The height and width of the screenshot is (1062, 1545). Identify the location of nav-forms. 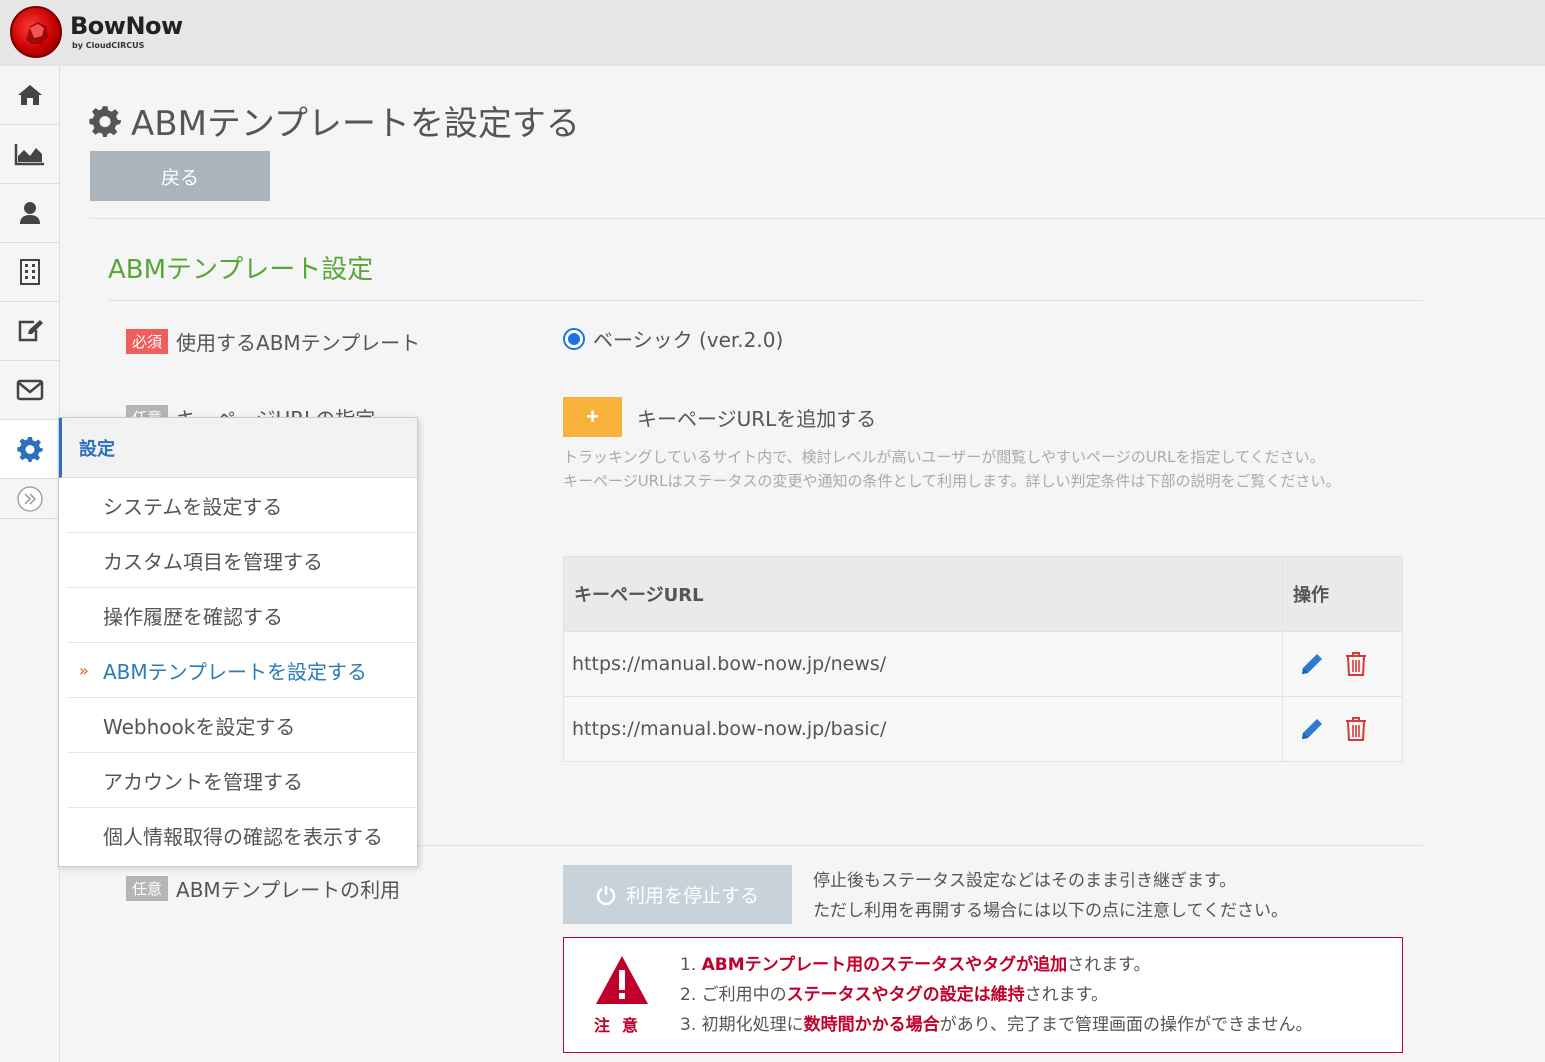
(29, 331).